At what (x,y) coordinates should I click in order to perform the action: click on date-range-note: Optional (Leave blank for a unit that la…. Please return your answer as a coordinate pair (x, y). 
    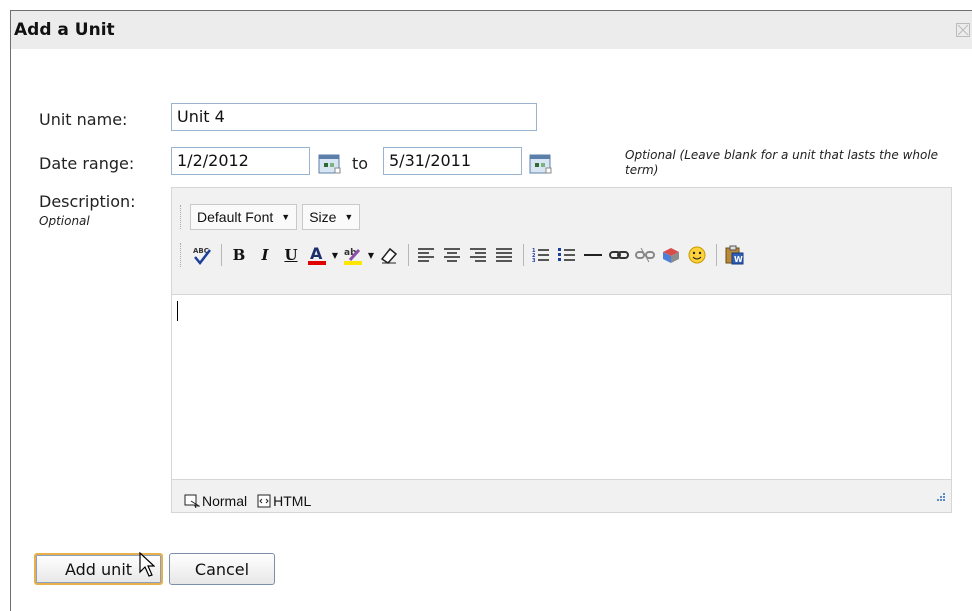
    Looking at the image, I should click on (782, 162).